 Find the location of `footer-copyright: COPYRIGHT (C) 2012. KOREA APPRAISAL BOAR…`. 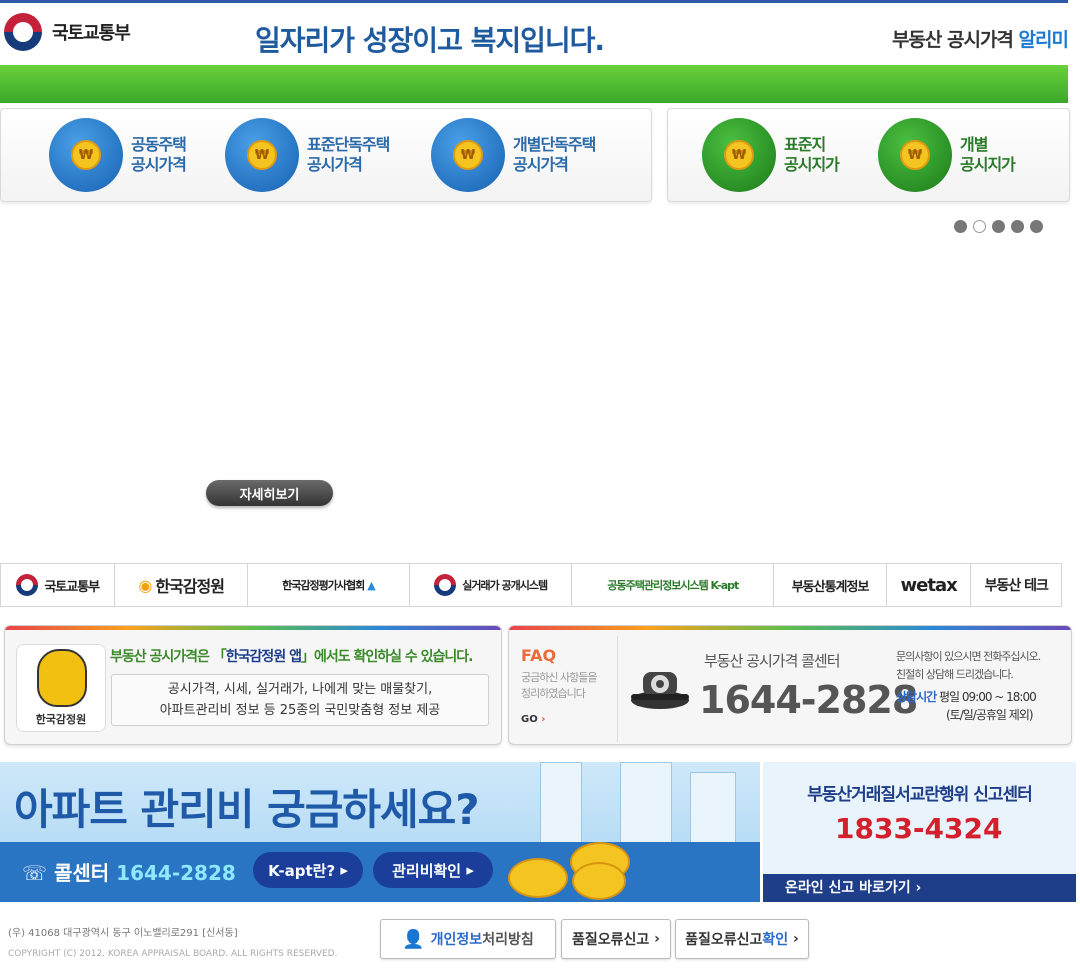

footer-copyright: COPYRIGHT (C) 2012. KOREA APPRAISAL BOAR… is located at coordinates (173, 954).